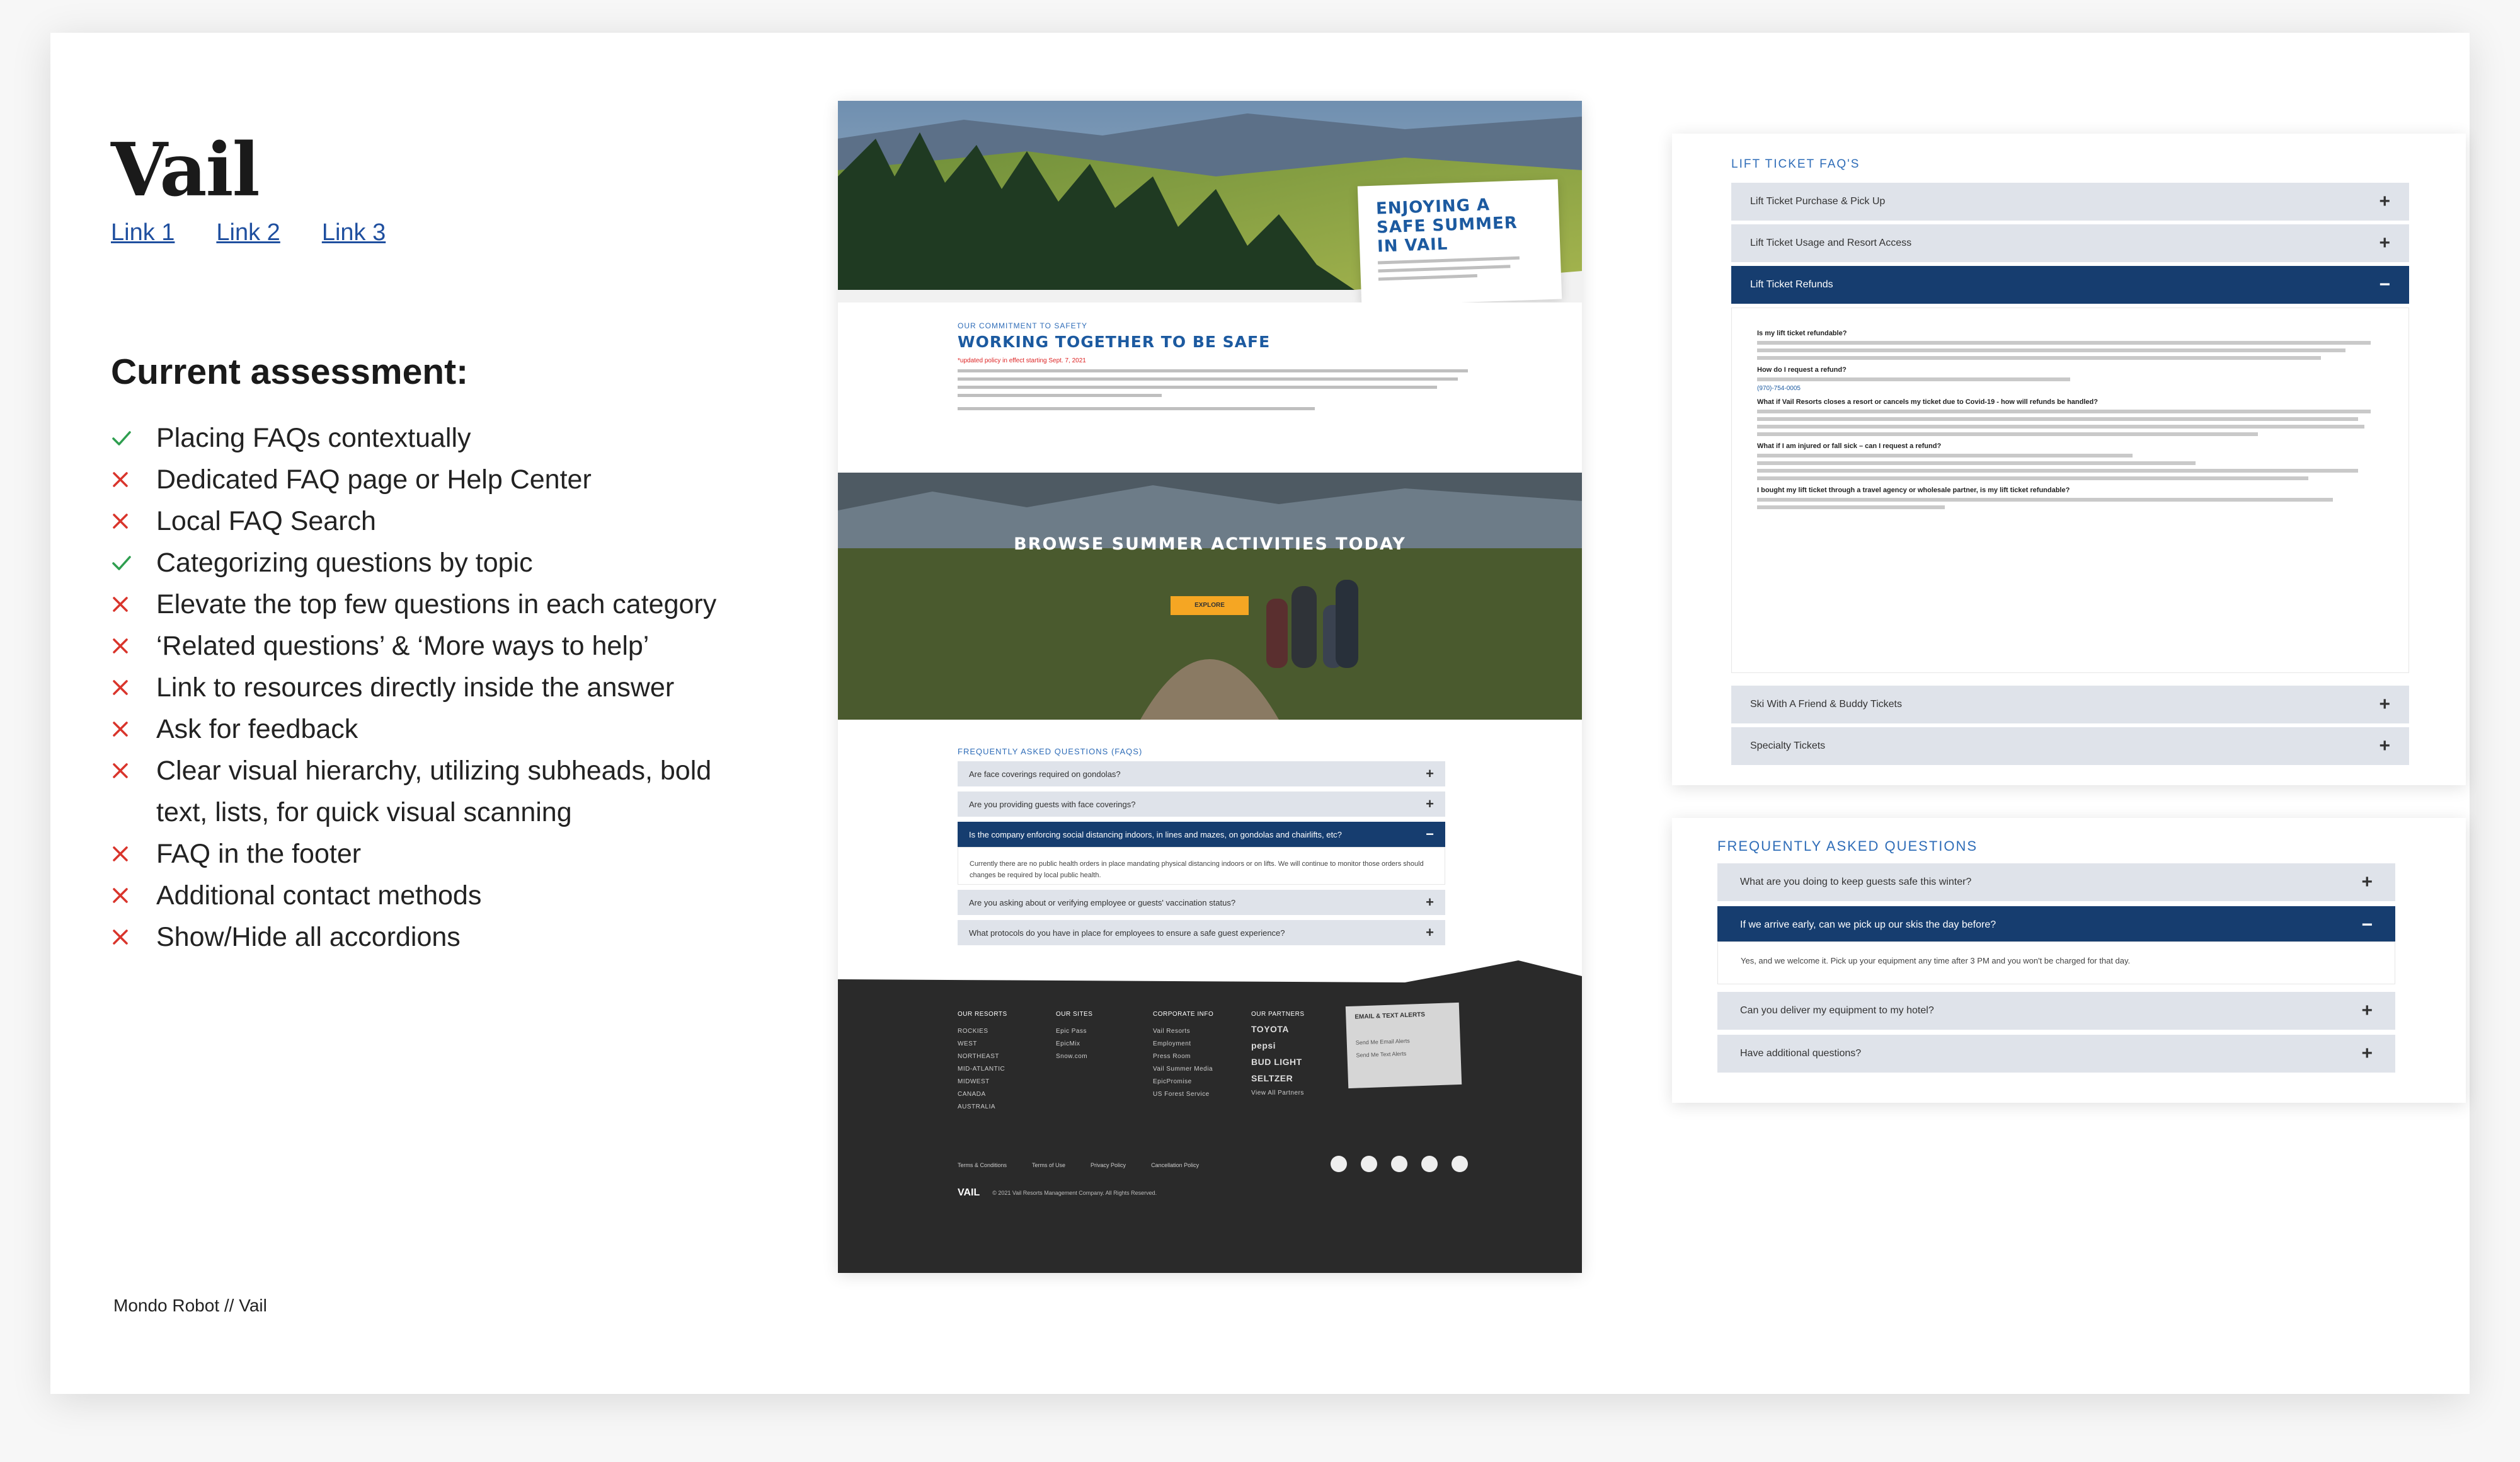 The image size is (2520, 1462). What do you see at coordinates (982, 1165) in the screenshot?
I see `legal-link: Terms & Conditions` at bounding box center [982, 1165].